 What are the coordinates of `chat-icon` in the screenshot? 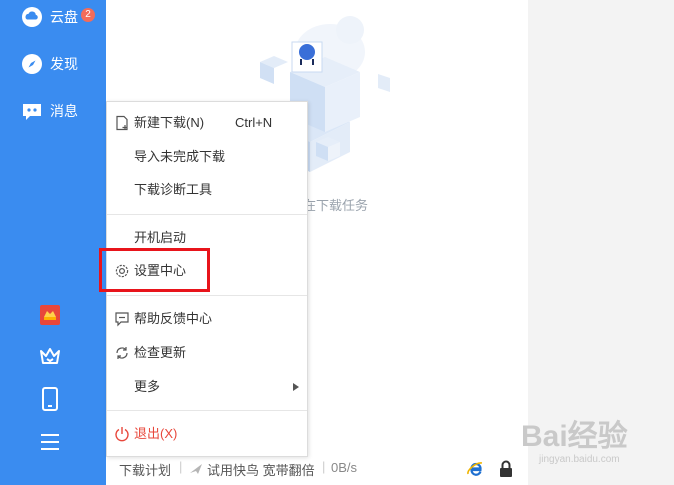 It's located at (32, 112).